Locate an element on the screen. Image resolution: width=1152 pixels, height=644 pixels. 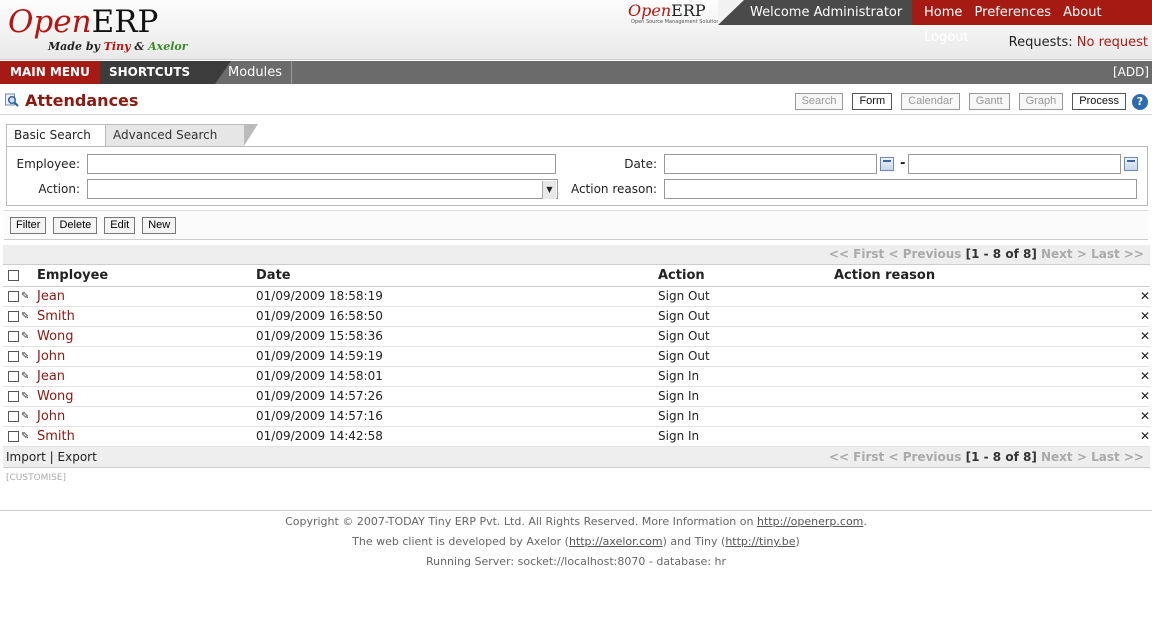
import-link: Import is located at coordinates (26, 457).